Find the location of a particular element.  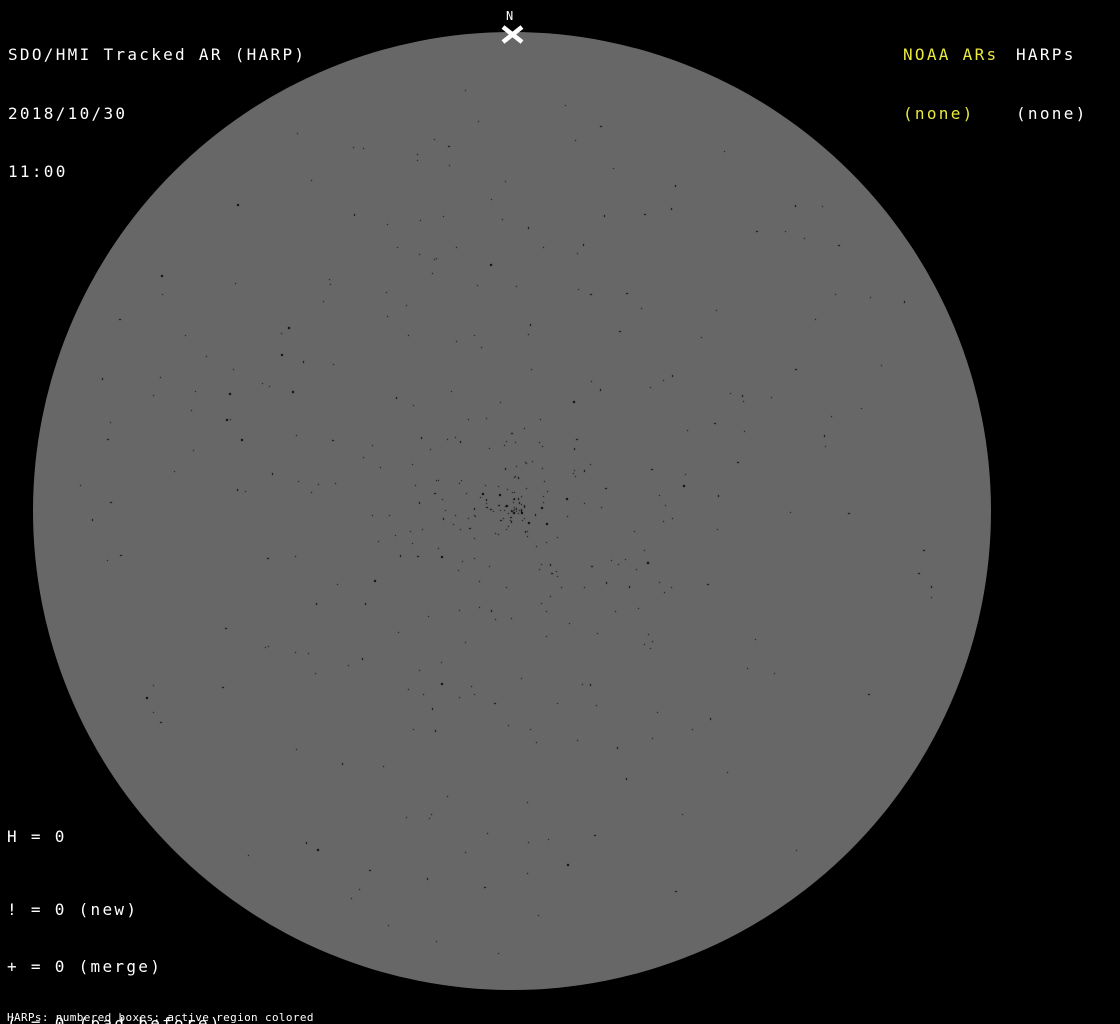

noaa-ars-column: NOAA ARs (none) is located at coordinates (950, 84).